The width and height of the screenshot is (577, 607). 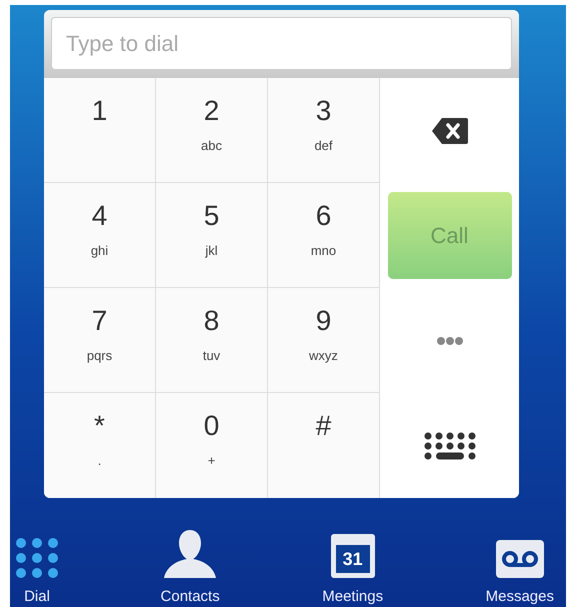 I want to click on nav-tab: Contacts, so click(x=190, y=567).